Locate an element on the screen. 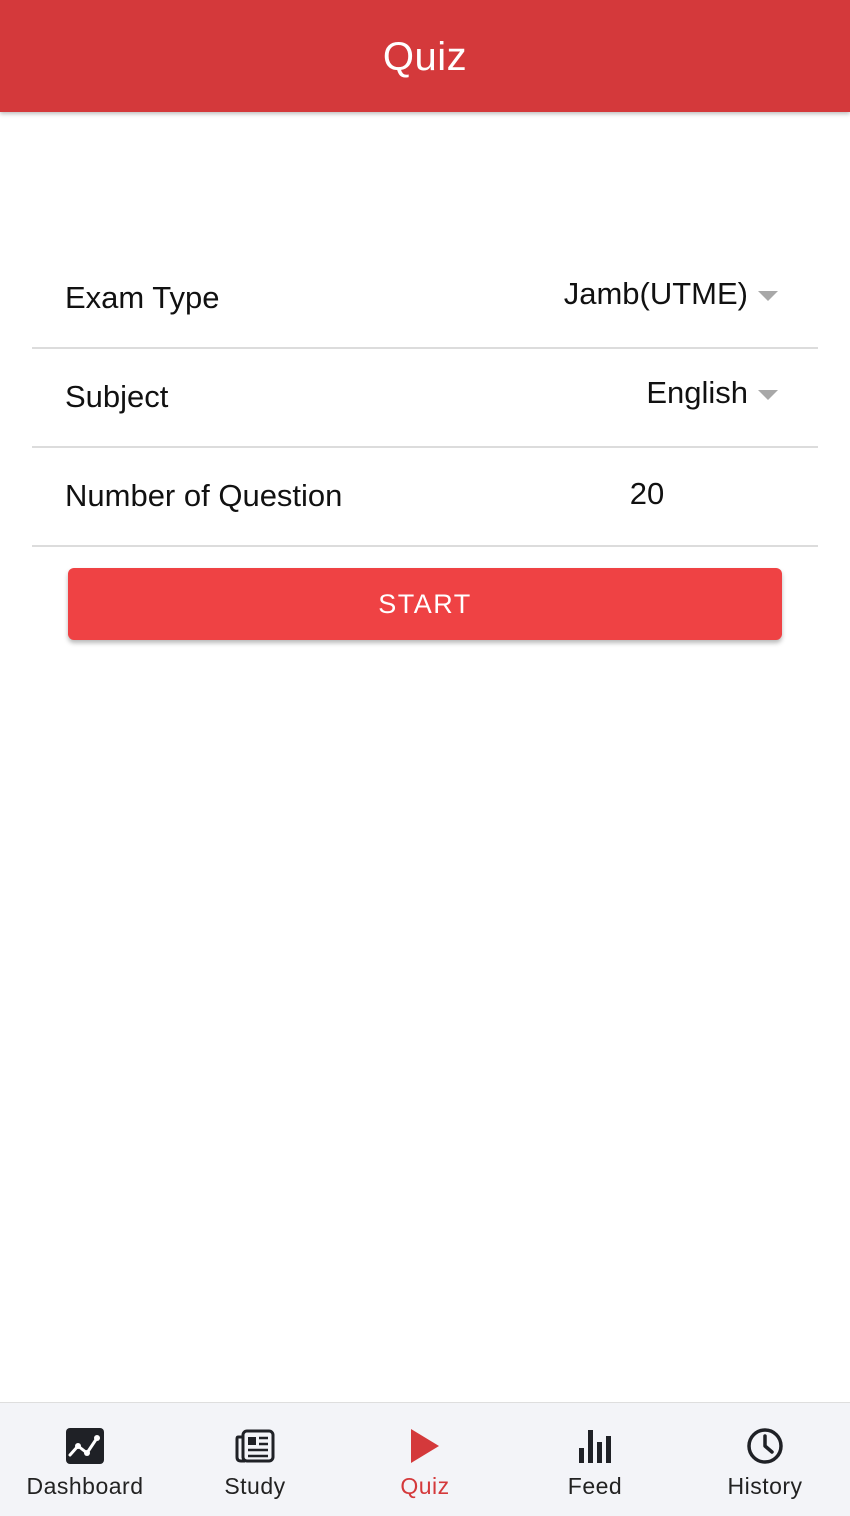 This screenshot has height=1516, width=850. nav-label-quiz: Quiz is located at coordinates (425, 1486).